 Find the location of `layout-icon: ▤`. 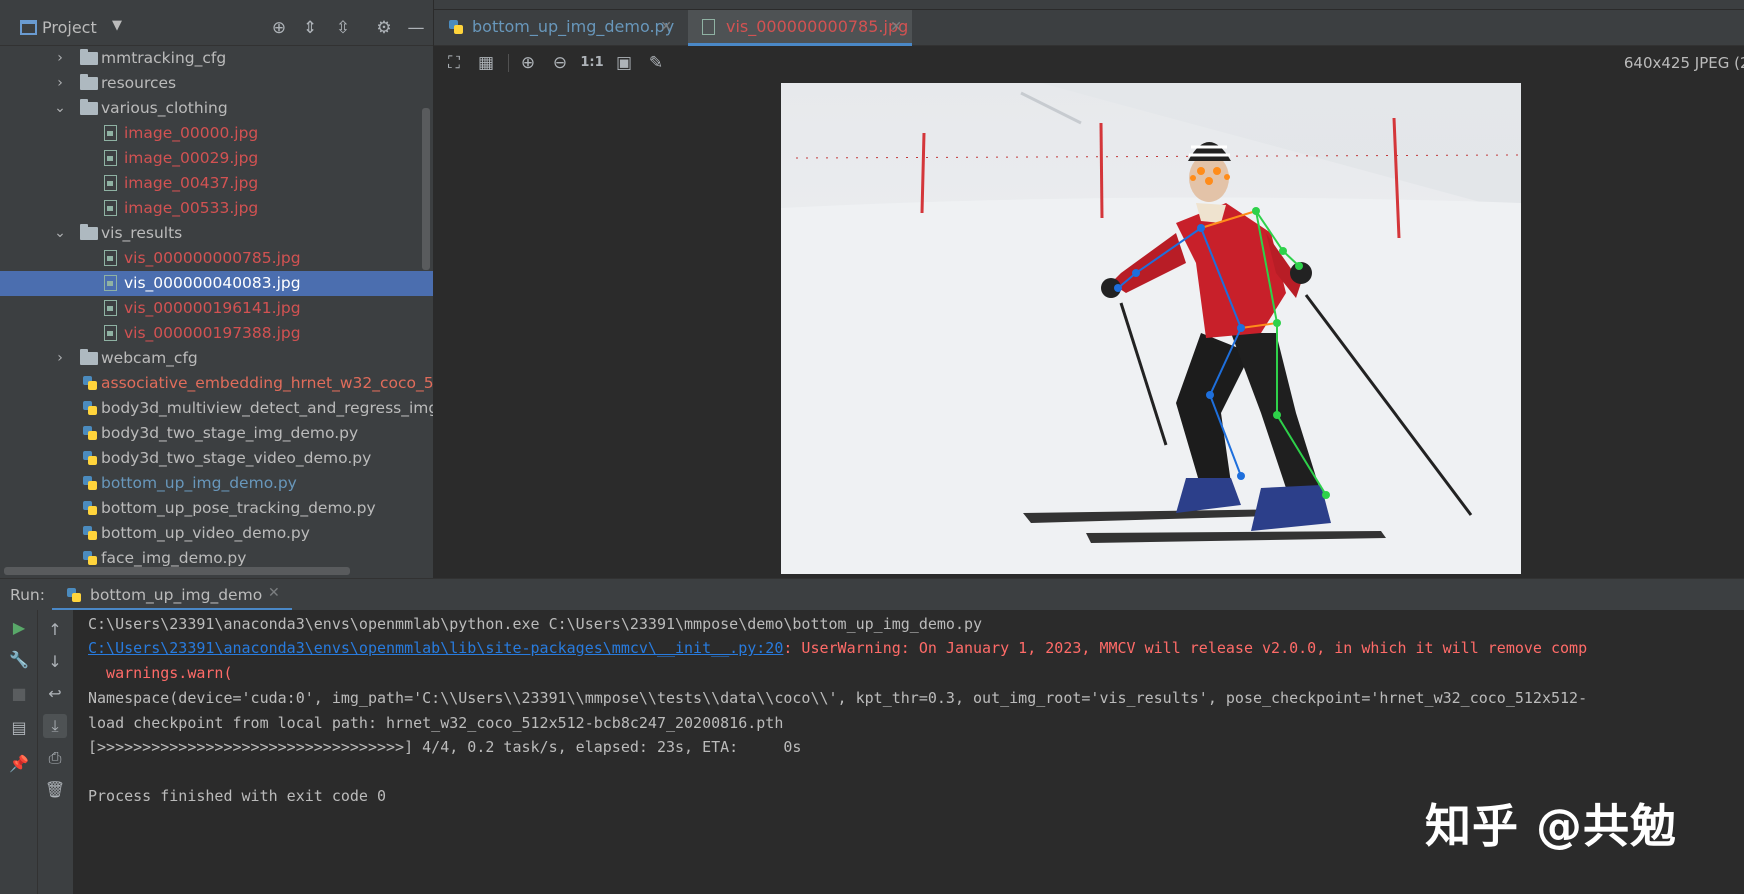

layout-icon: ▤ is located at coordinates (19, 728).